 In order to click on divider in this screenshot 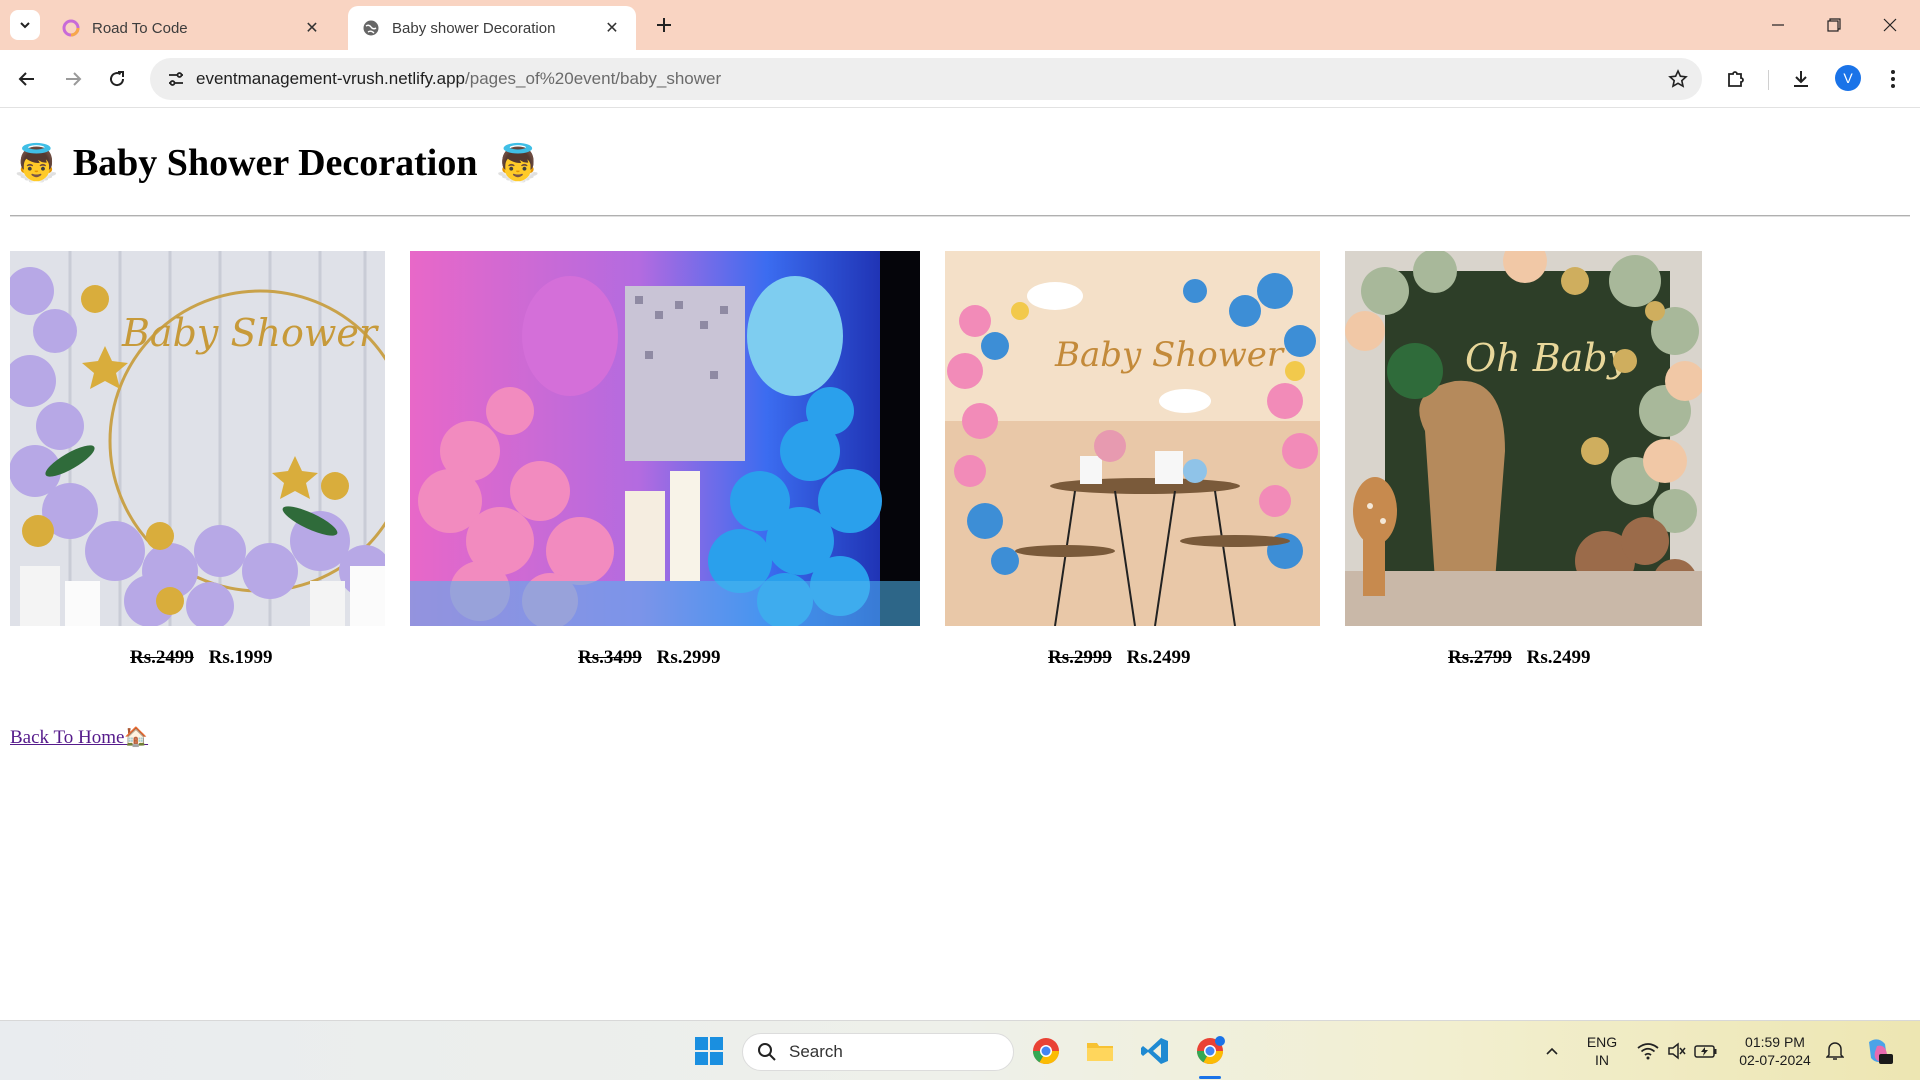, I will do `click(960, 216)`.